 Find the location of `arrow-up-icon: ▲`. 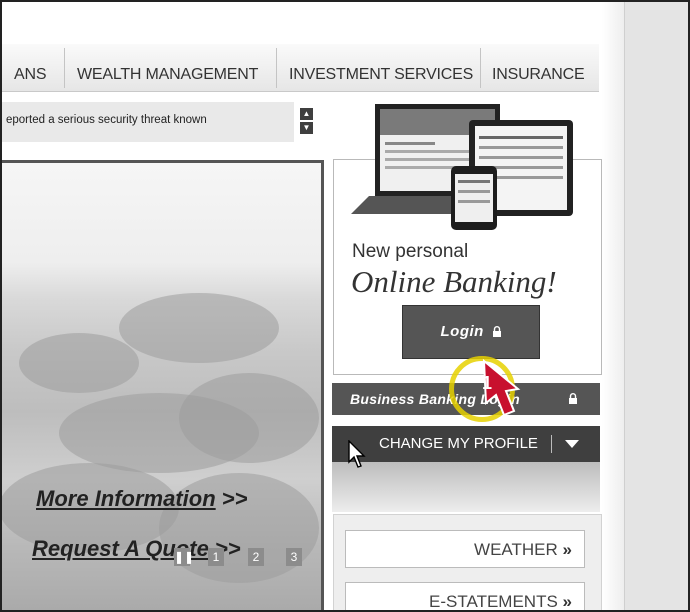

arrow-up-icon: ▲ is located at coordinates (306, 114).